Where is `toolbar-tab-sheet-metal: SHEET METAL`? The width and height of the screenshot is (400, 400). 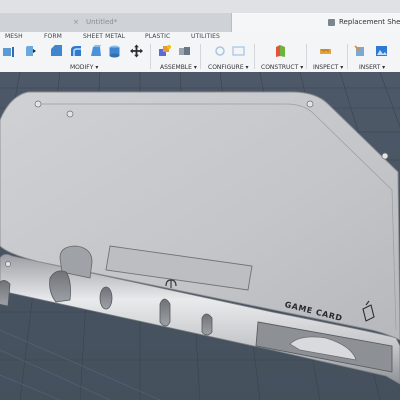 toolbar-tab-sheet-metal: SHEET METAL is located at coordinates (104, 36).